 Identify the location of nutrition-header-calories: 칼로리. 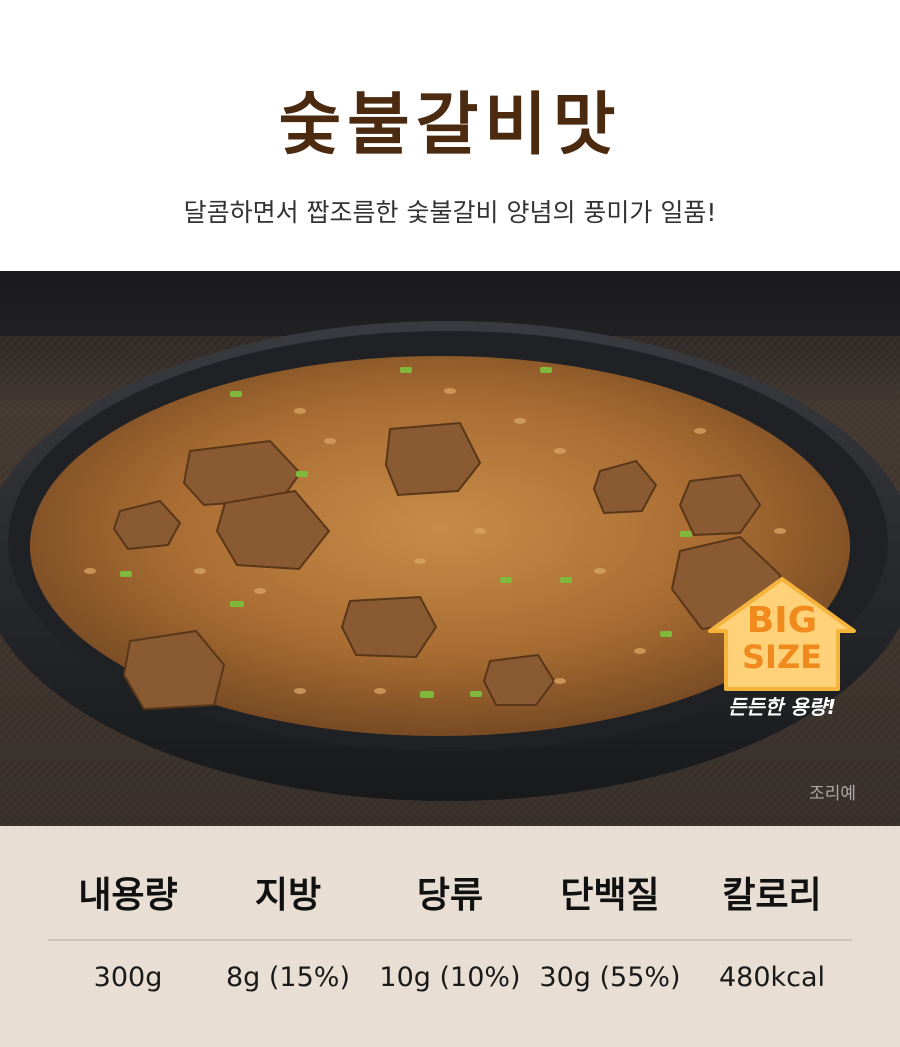
(772, 895).